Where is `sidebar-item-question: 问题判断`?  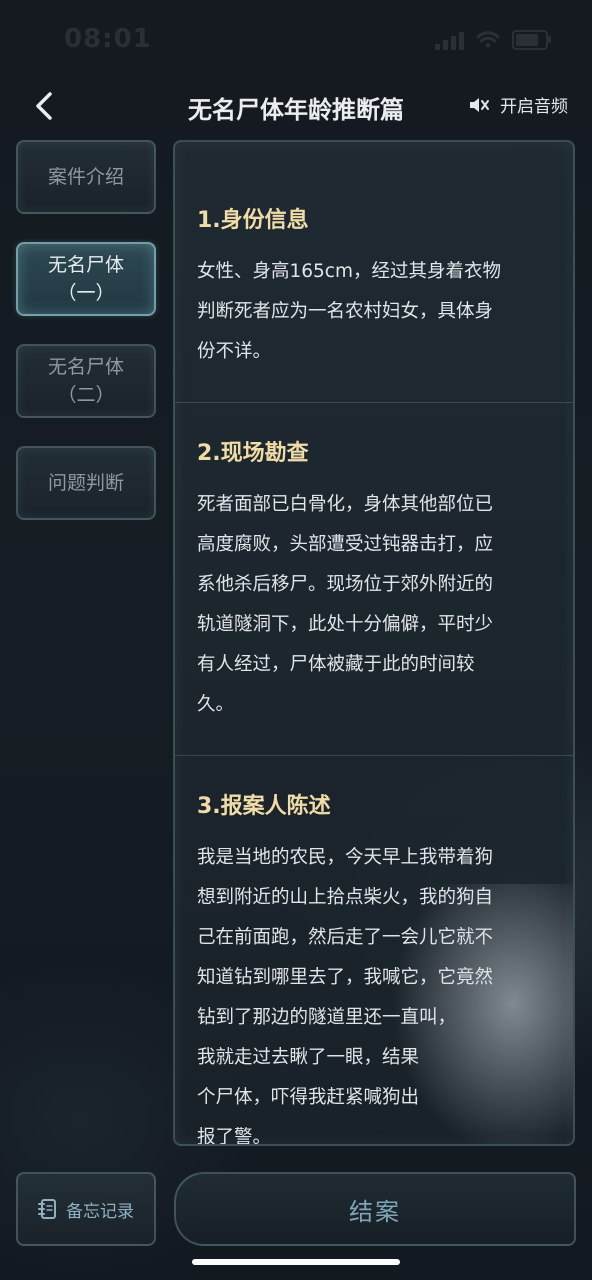 sidebar-item-question: 问题判断 is located at coordinates (86, 483).